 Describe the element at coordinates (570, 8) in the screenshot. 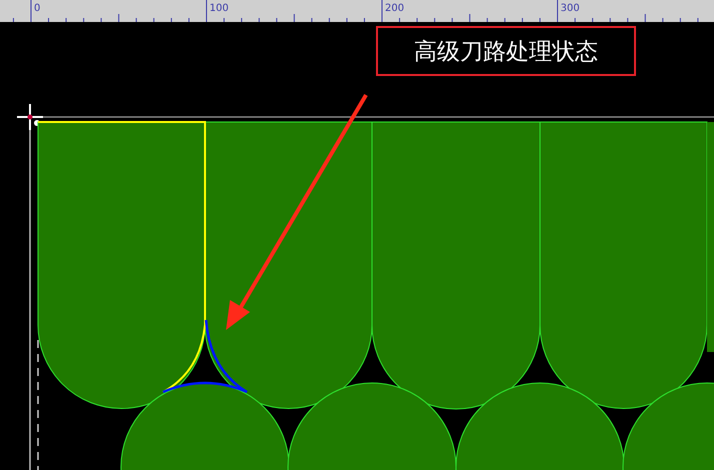

I see `ruler-label: 300` at that location.